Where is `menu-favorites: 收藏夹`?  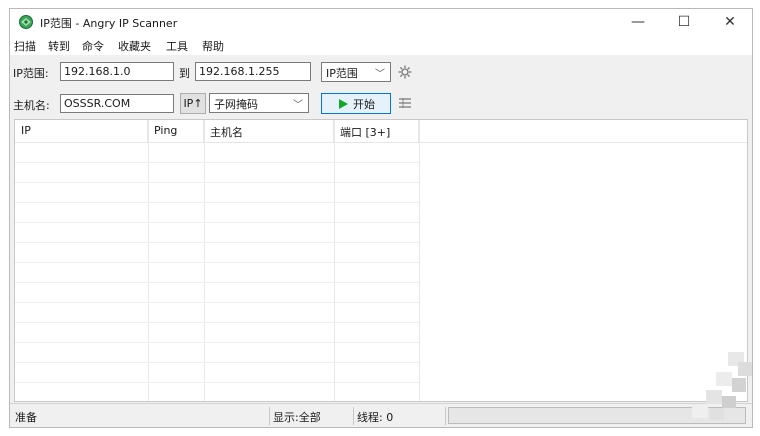 menu-favorites: 收藏夹 is located at coordinates (134, 46).